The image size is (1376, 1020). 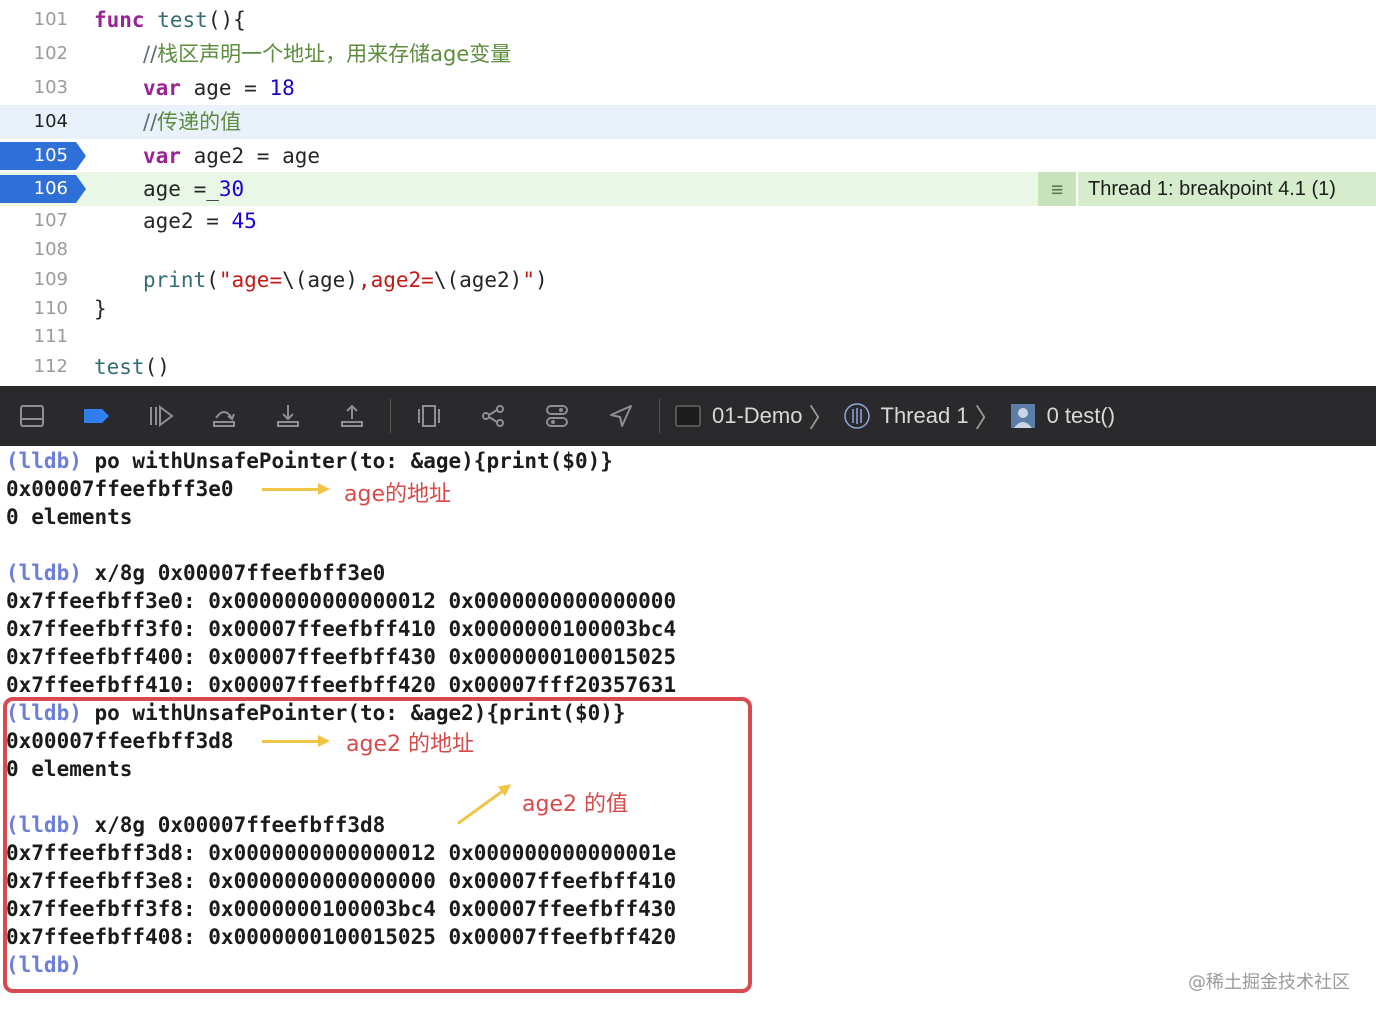 What do you see at coordinates (688, 367) in the screenshot?
I see `code-line-112: 112 test()` at bounding box center [688, 367].